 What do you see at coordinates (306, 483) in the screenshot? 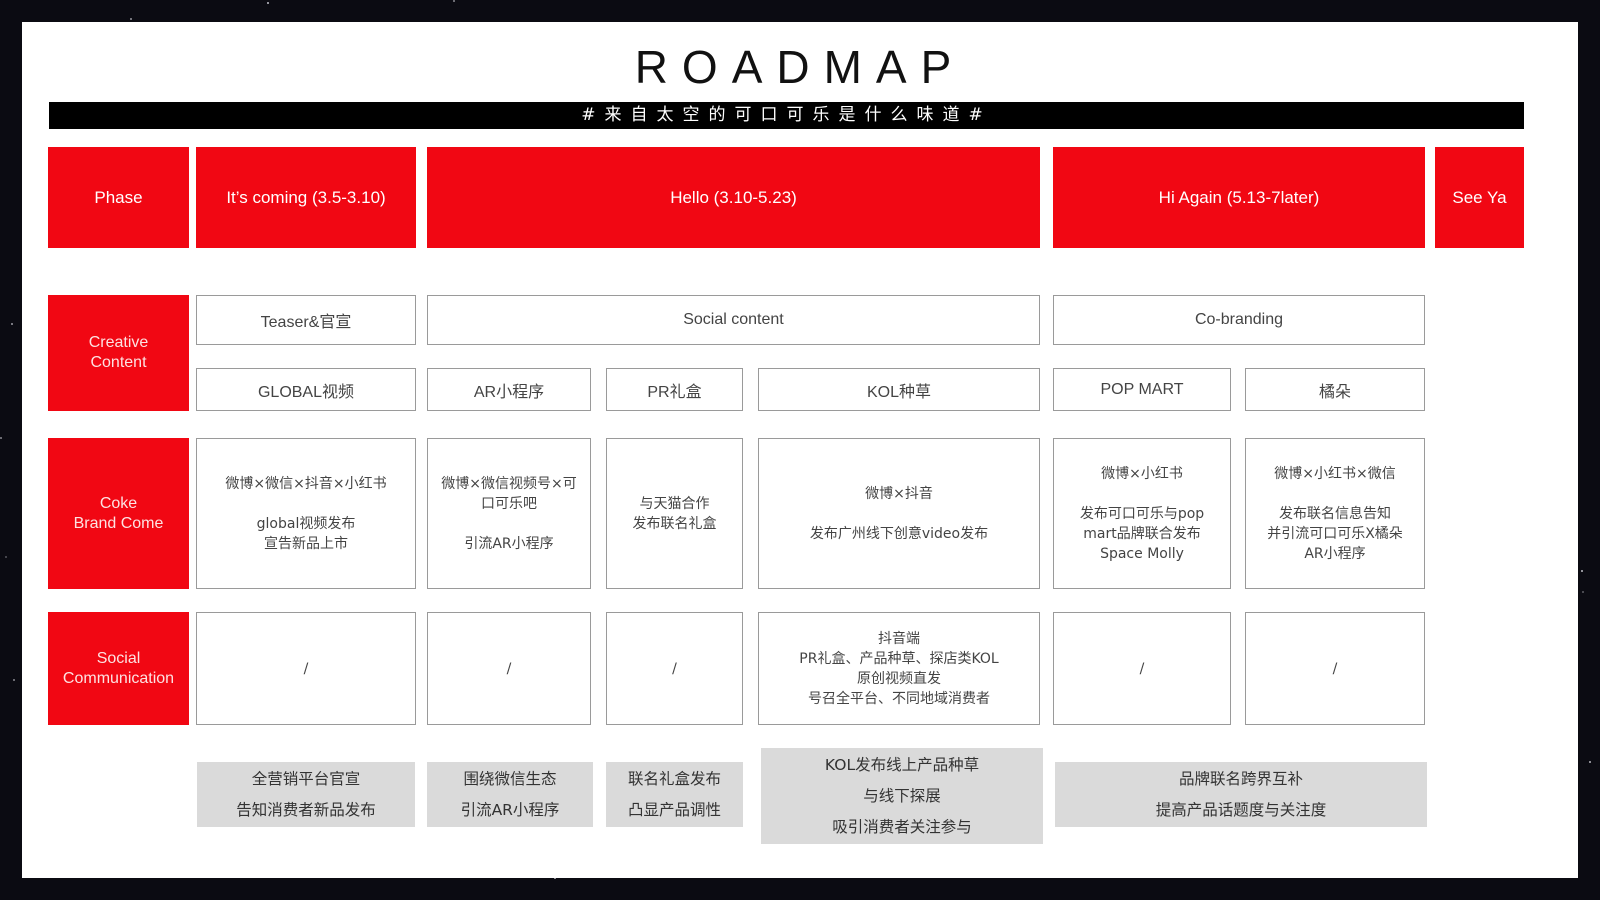
I see `platform-line: 微博×微信×抖音×小红书` at bounding box center [306, 483].